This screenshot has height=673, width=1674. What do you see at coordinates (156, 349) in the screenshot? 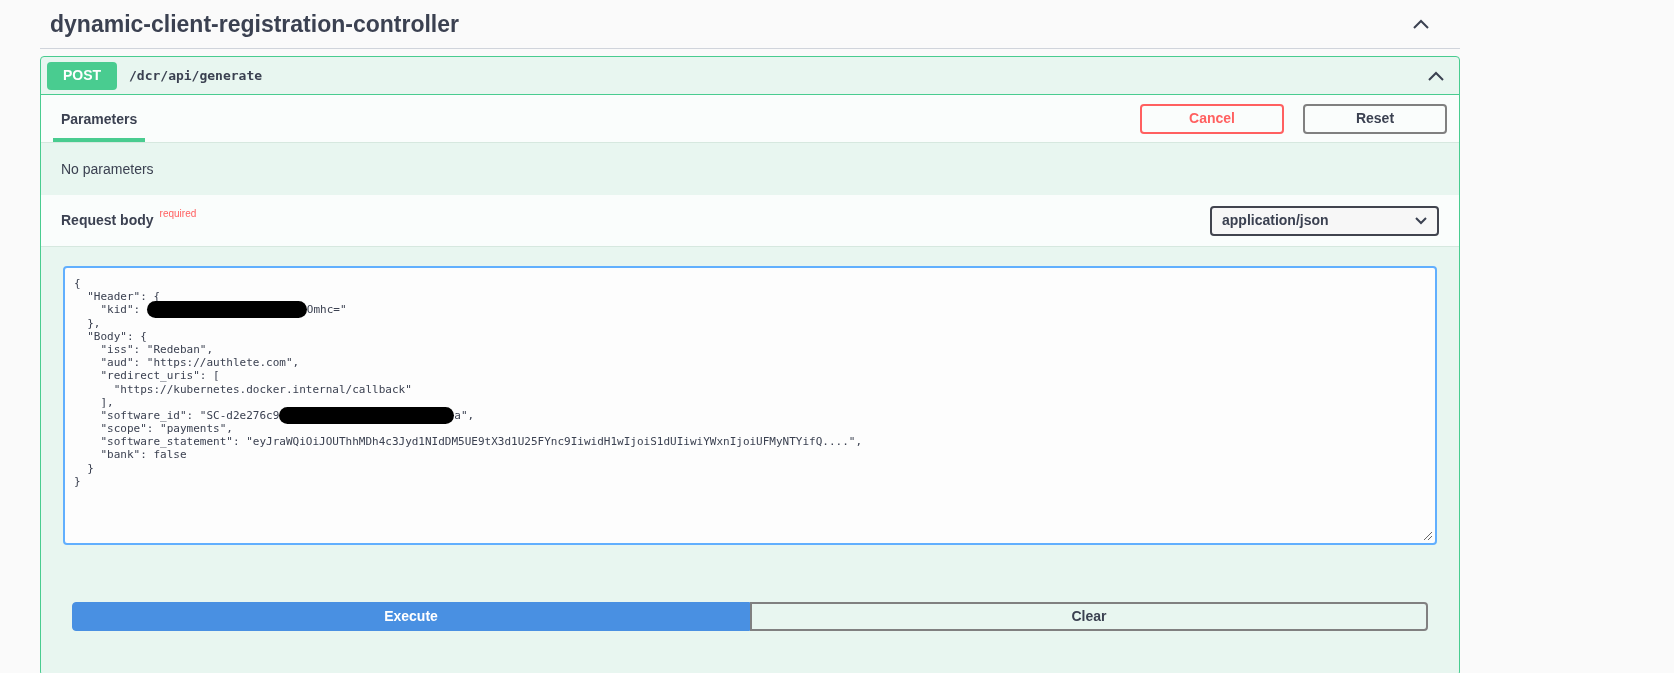
I see `code-line: "iss": "Redeban",` at bounding box center [156, 349].